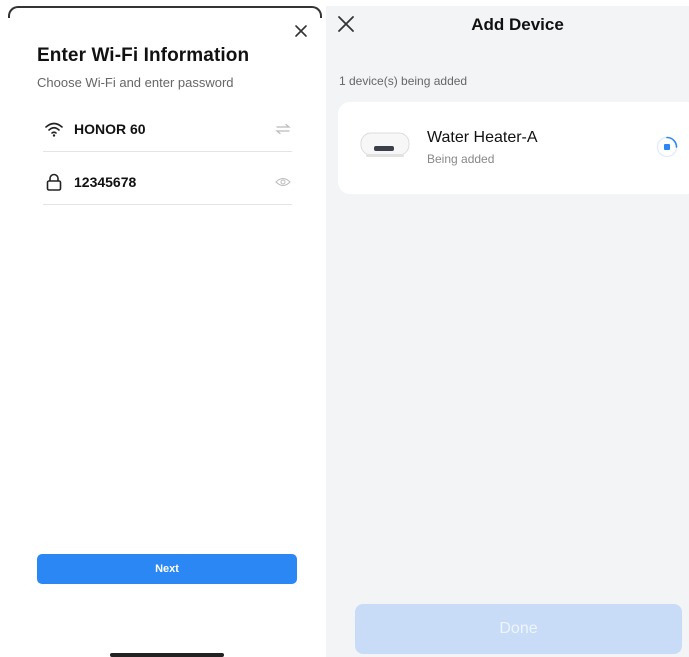 The height and width of the screenshot is (657, 689). What do you see at coordinates (385, 145) in the screenshot?
I see `water-heater-image` at bounding box center [385, 145].